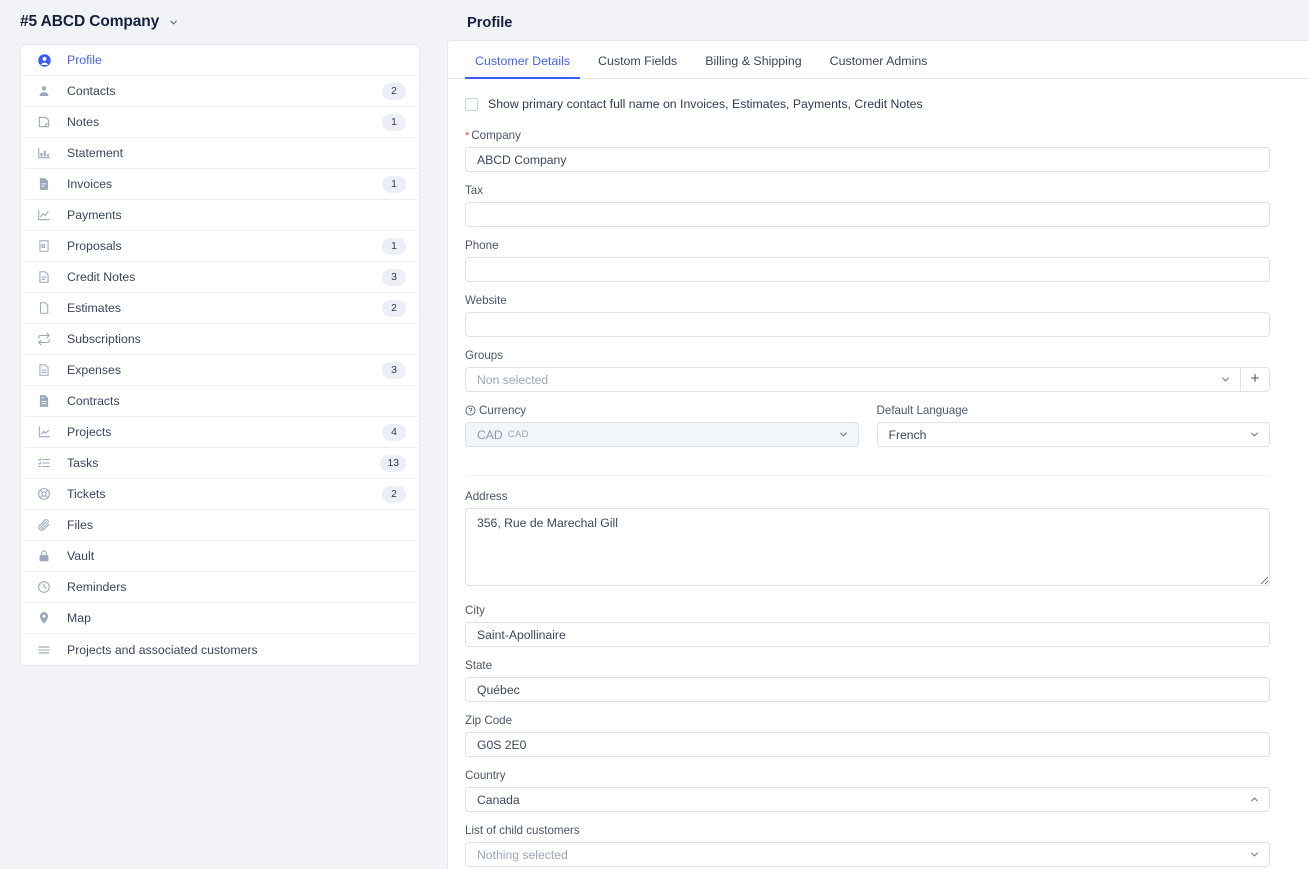 The image size is (1309, 869). Describe the element at coordinates (867, 159) in the screenshot. I see `company-input` at that location.